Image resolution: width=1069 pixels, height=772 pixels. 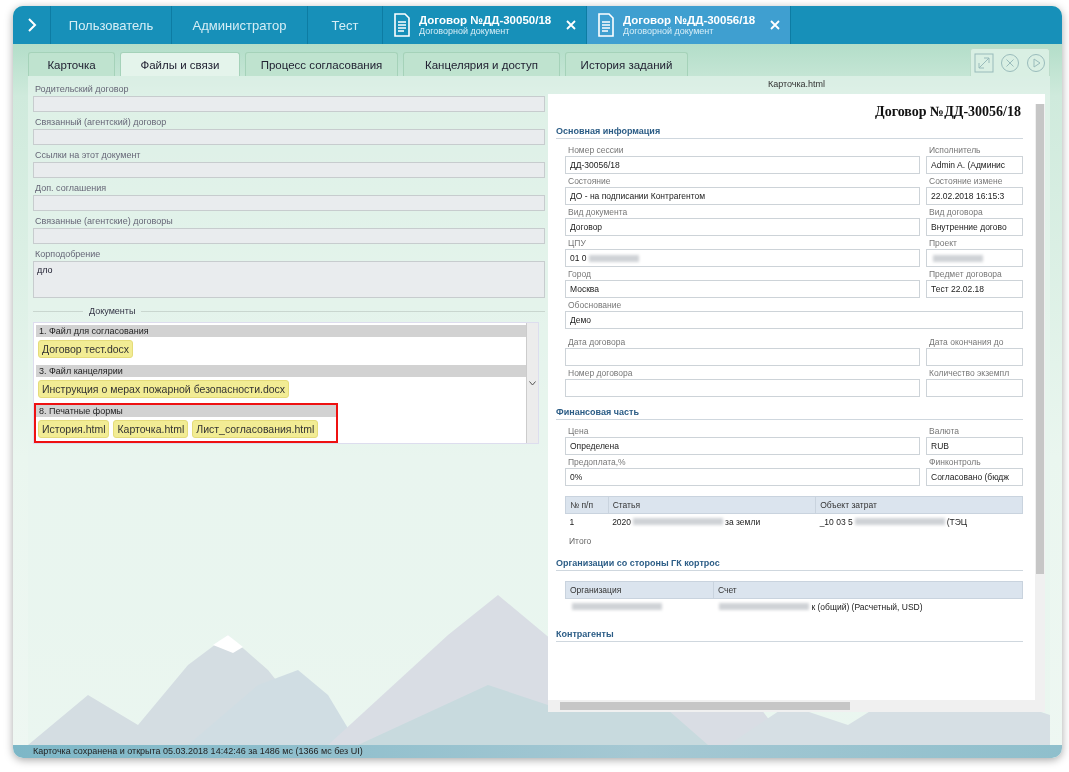 I want to click on close-icon, so click(x=1010, y=62).